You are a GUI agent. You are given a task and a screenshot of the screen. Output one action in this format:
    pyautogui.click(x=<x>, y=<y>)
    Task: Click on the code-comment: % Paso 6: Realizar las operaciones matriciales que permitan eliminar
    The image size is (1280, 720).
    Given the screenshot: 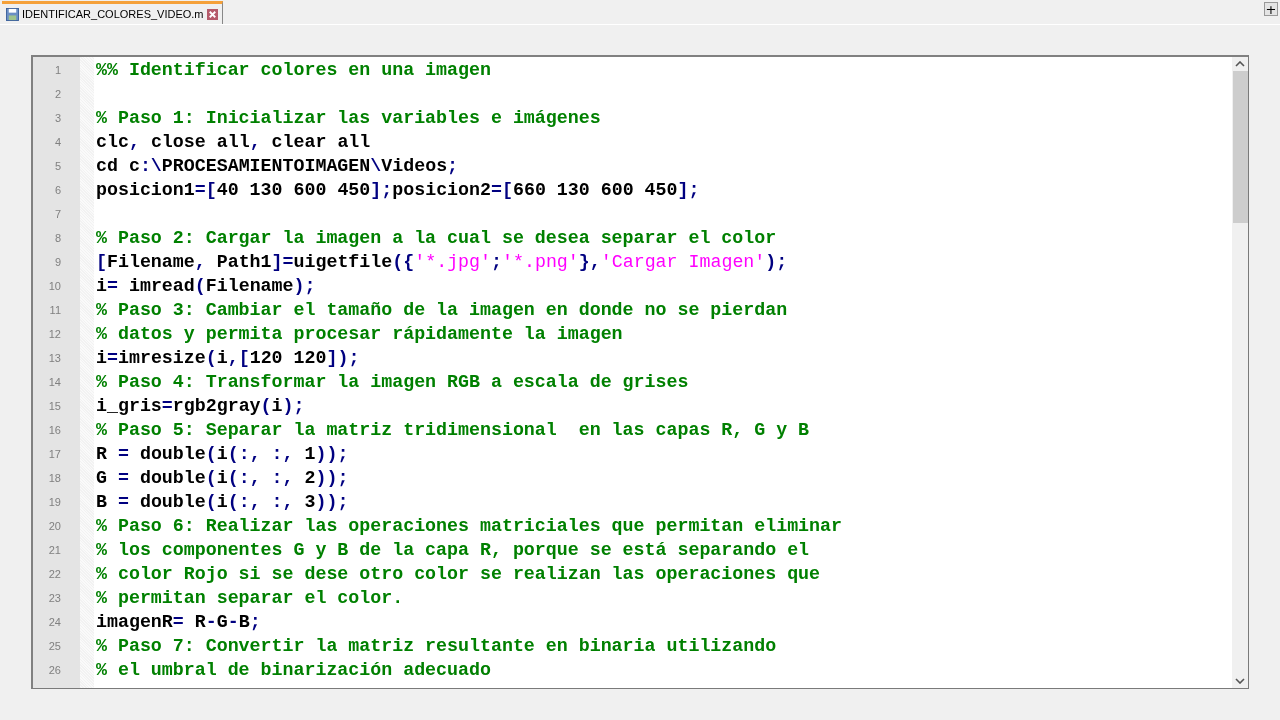 What is the action you would take?
    pyautogui.click(x=469, y=526)
    